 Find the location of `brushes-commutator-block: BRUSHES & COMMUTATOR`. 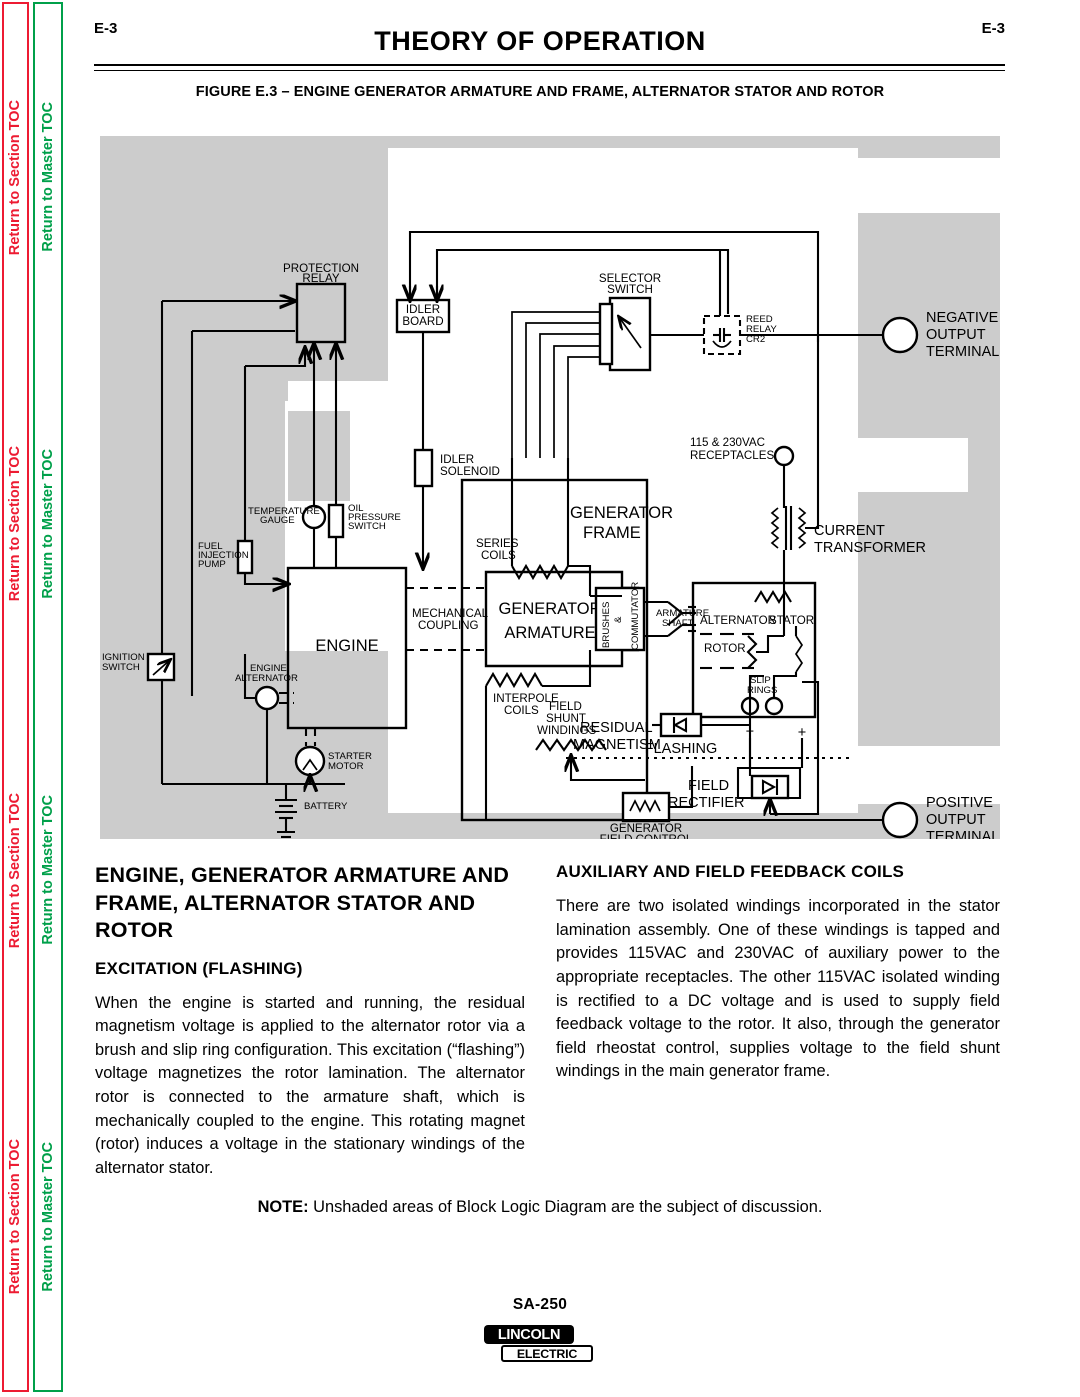

brushes-commutator-block: BRUSHES & COMMUTATOR is located at coordinates (620, 617).